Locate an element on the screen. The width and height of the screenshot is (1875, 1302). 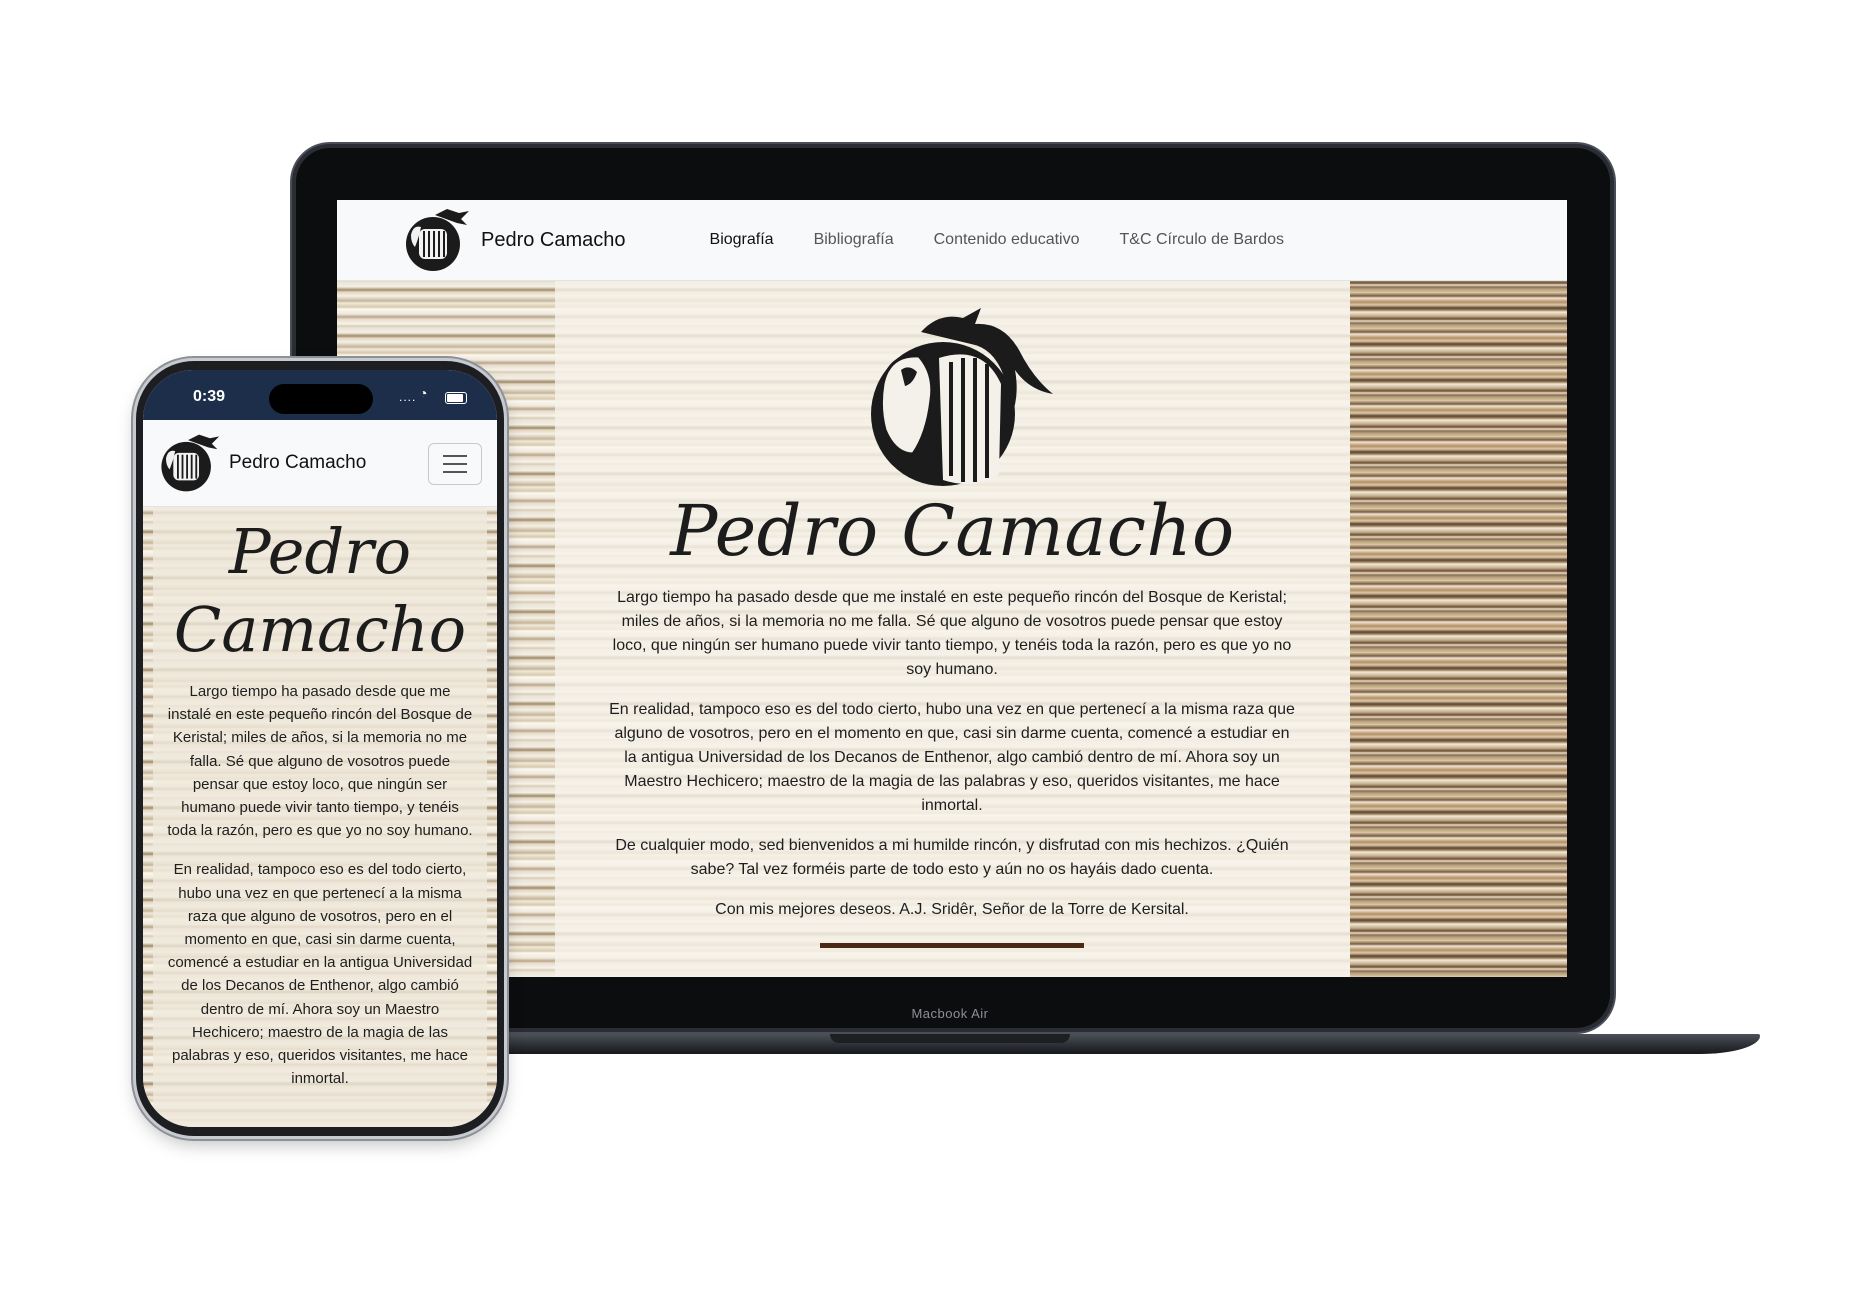
dynamic-island is located at coordinates (321, 399).